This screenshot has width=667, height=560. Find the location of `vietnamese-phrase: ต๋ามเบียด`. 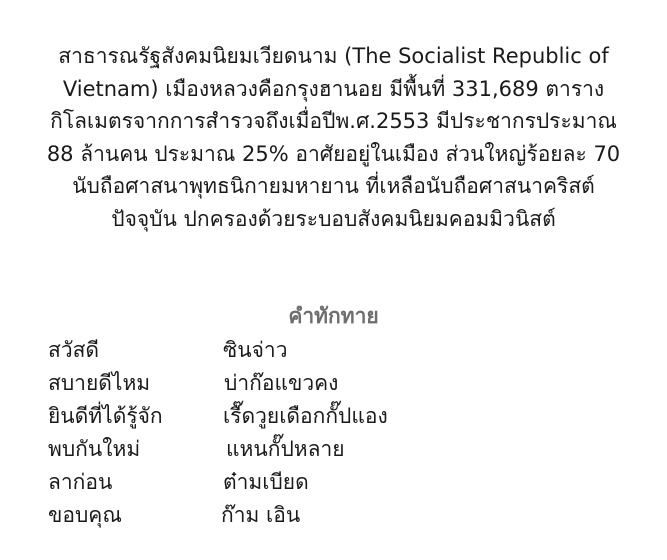

vietnamese-phrase: ต๋ามเบียด is located at coordinates (266, 482).